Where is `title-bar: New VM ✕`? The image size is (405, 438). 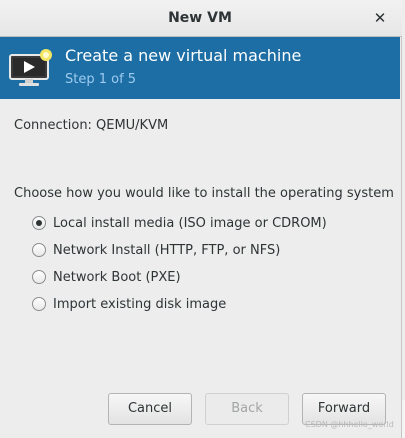
title-bar: New VM ✕ is located at coordinates (201, 18).